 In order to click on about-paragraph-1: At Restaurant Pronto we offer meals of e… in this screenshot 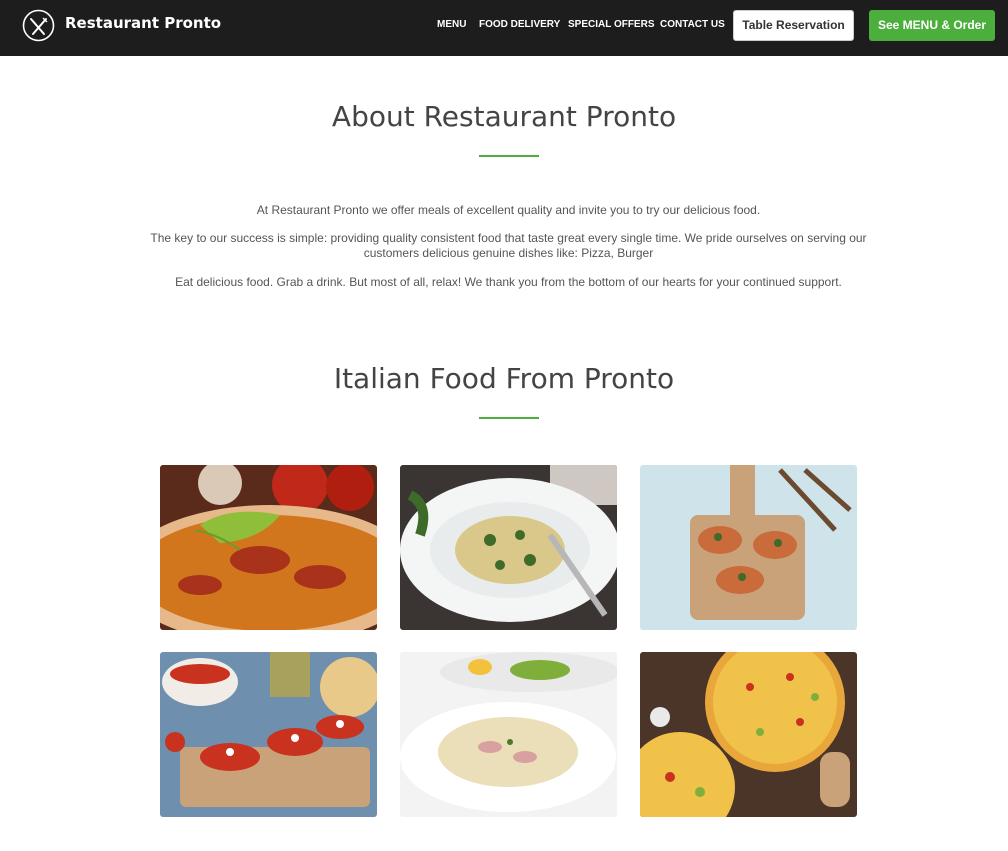, I will do `click(508, 210)`.